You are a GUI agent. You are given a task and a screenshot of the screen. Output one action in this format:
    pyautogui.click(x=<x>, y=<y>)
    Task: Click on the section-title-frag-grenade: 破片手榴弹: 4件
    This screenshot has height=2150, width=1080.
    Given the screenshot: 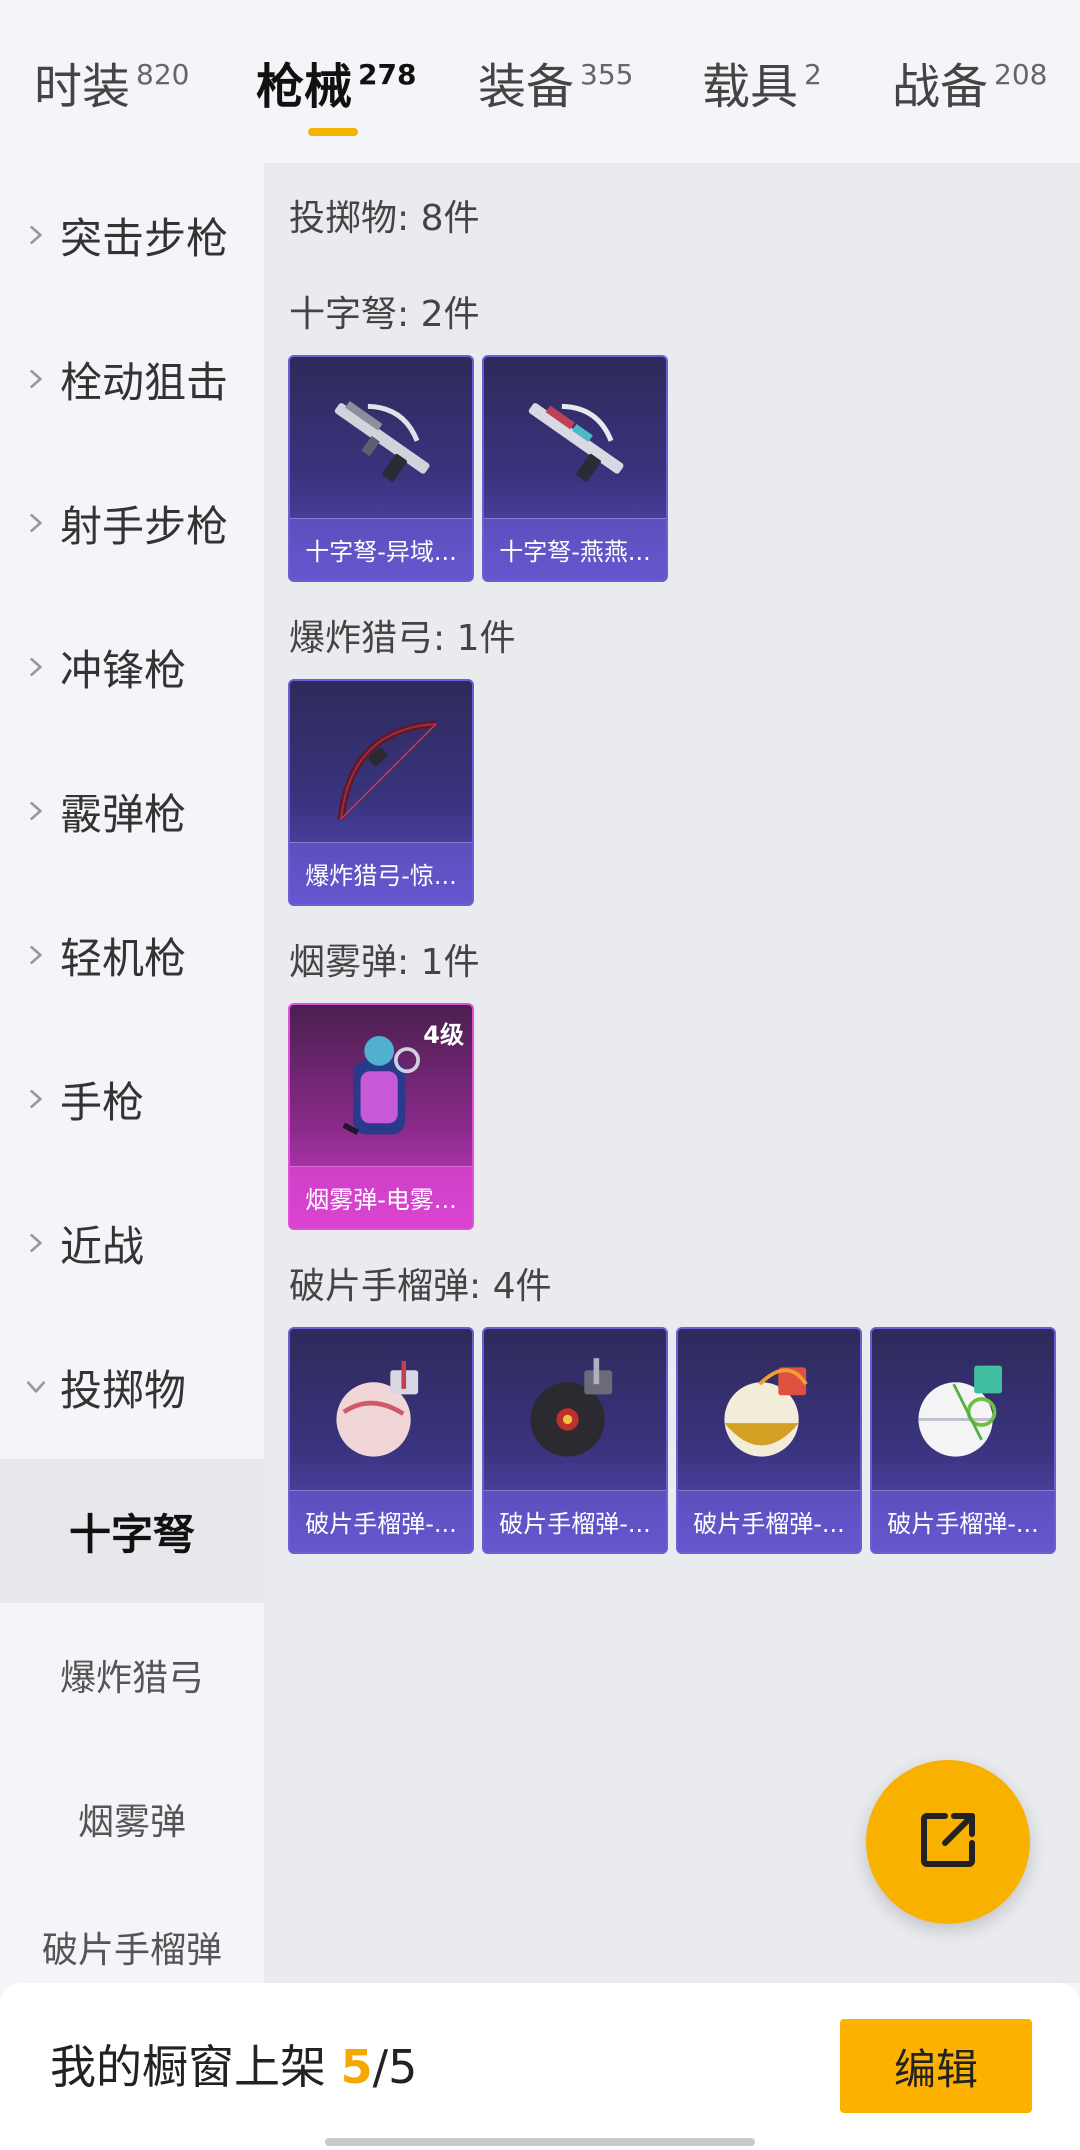 What is the action you would take?
    pyautogui.click(x=420, y=1286)
    